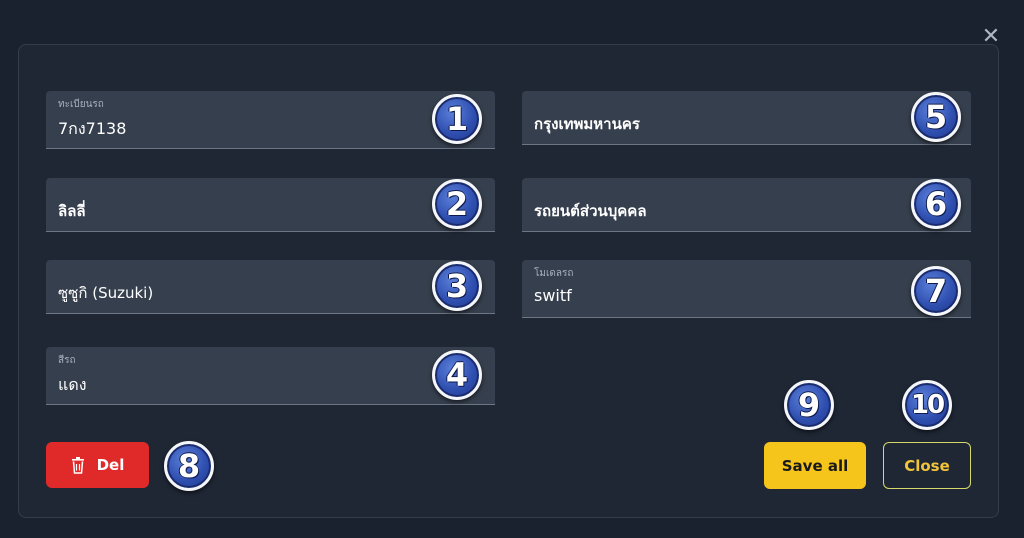 This screenshot has width=1024, height=538. What do you see at coordinates (72, 384) in the screenshot?
I see `color-value: แดง` at bounding box center [72, 384].